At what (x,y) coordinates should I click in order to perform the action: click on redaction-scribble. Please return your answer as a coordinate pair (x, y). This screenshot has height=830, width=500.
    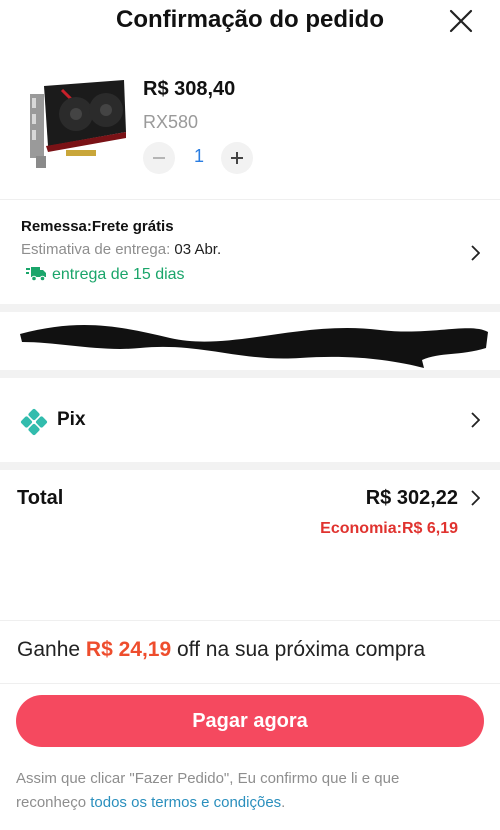
    Looking at the image, I should click on (254, 346).